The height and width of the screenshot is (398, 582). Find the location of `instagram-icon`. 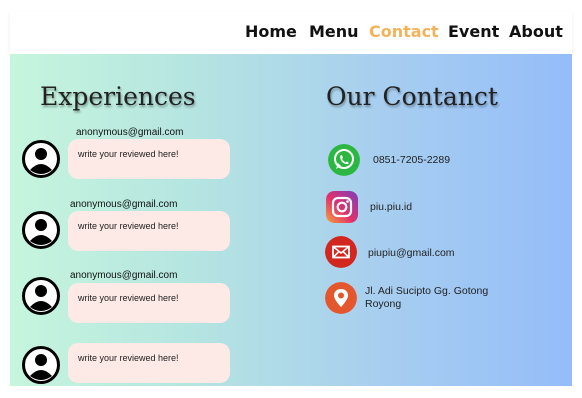

instagram-icon is located at coordinates (342, 207).